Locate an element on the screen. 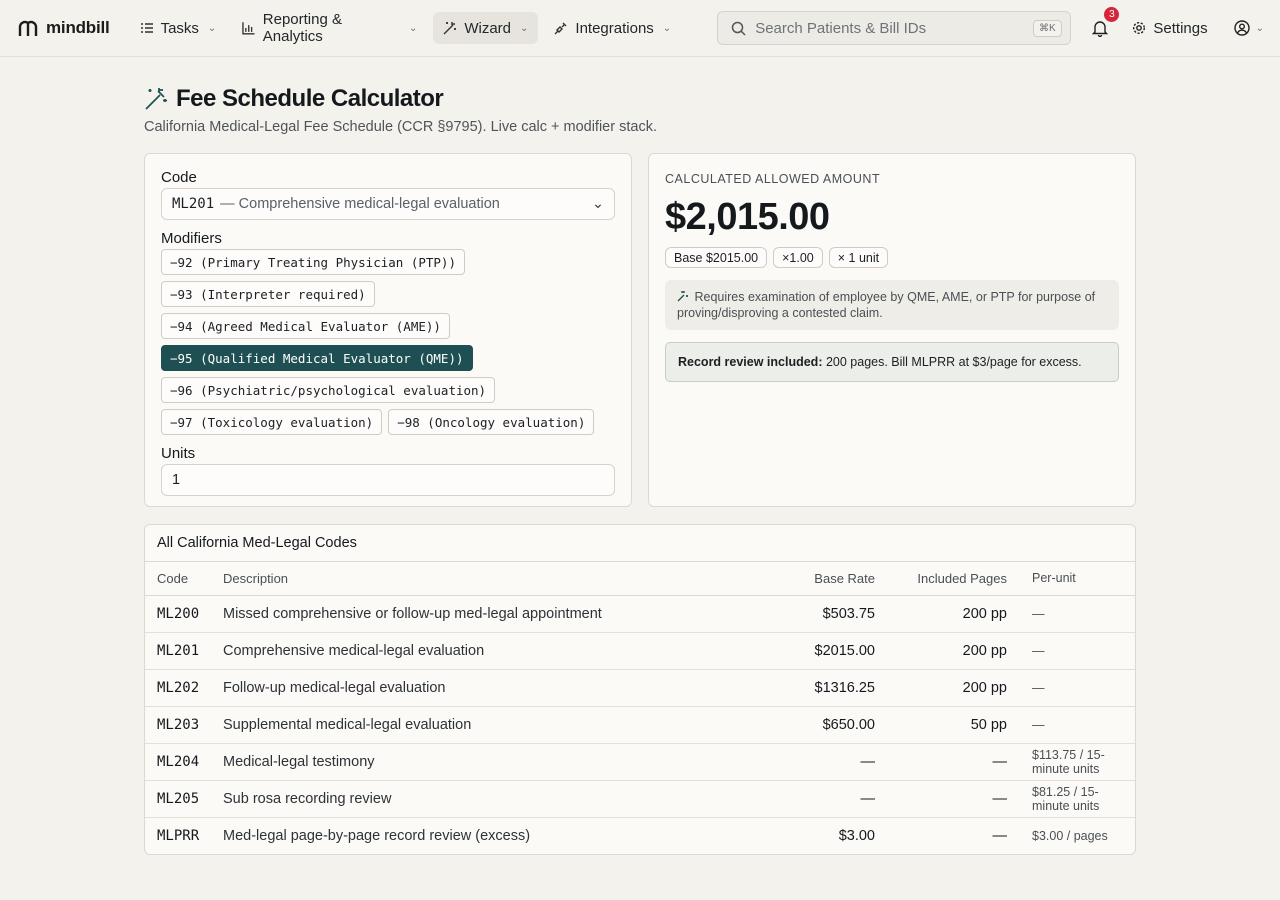 The width and height of the screenshot is (1280, 900). col-code: Code is located at coordinates (184, 579).